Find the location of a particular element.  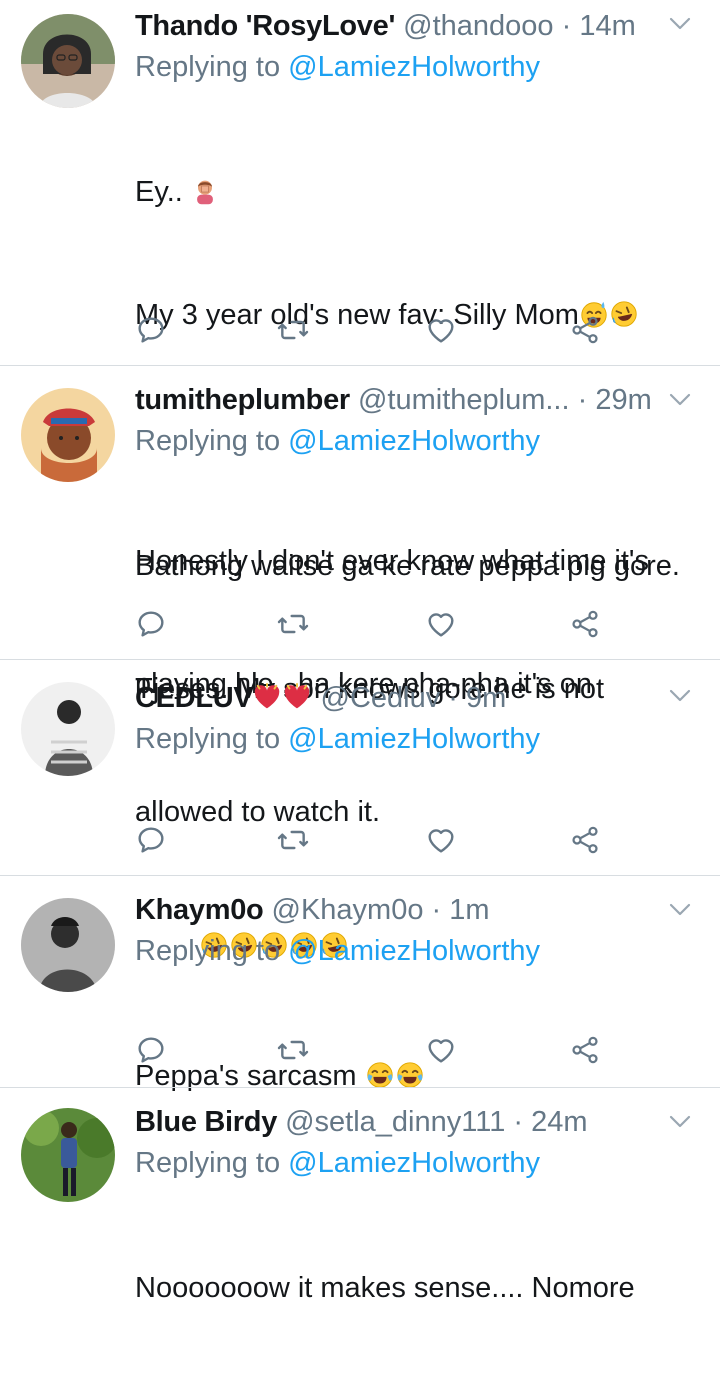

tweet-line-text: Ey.. is located at coordinates (159, 192).